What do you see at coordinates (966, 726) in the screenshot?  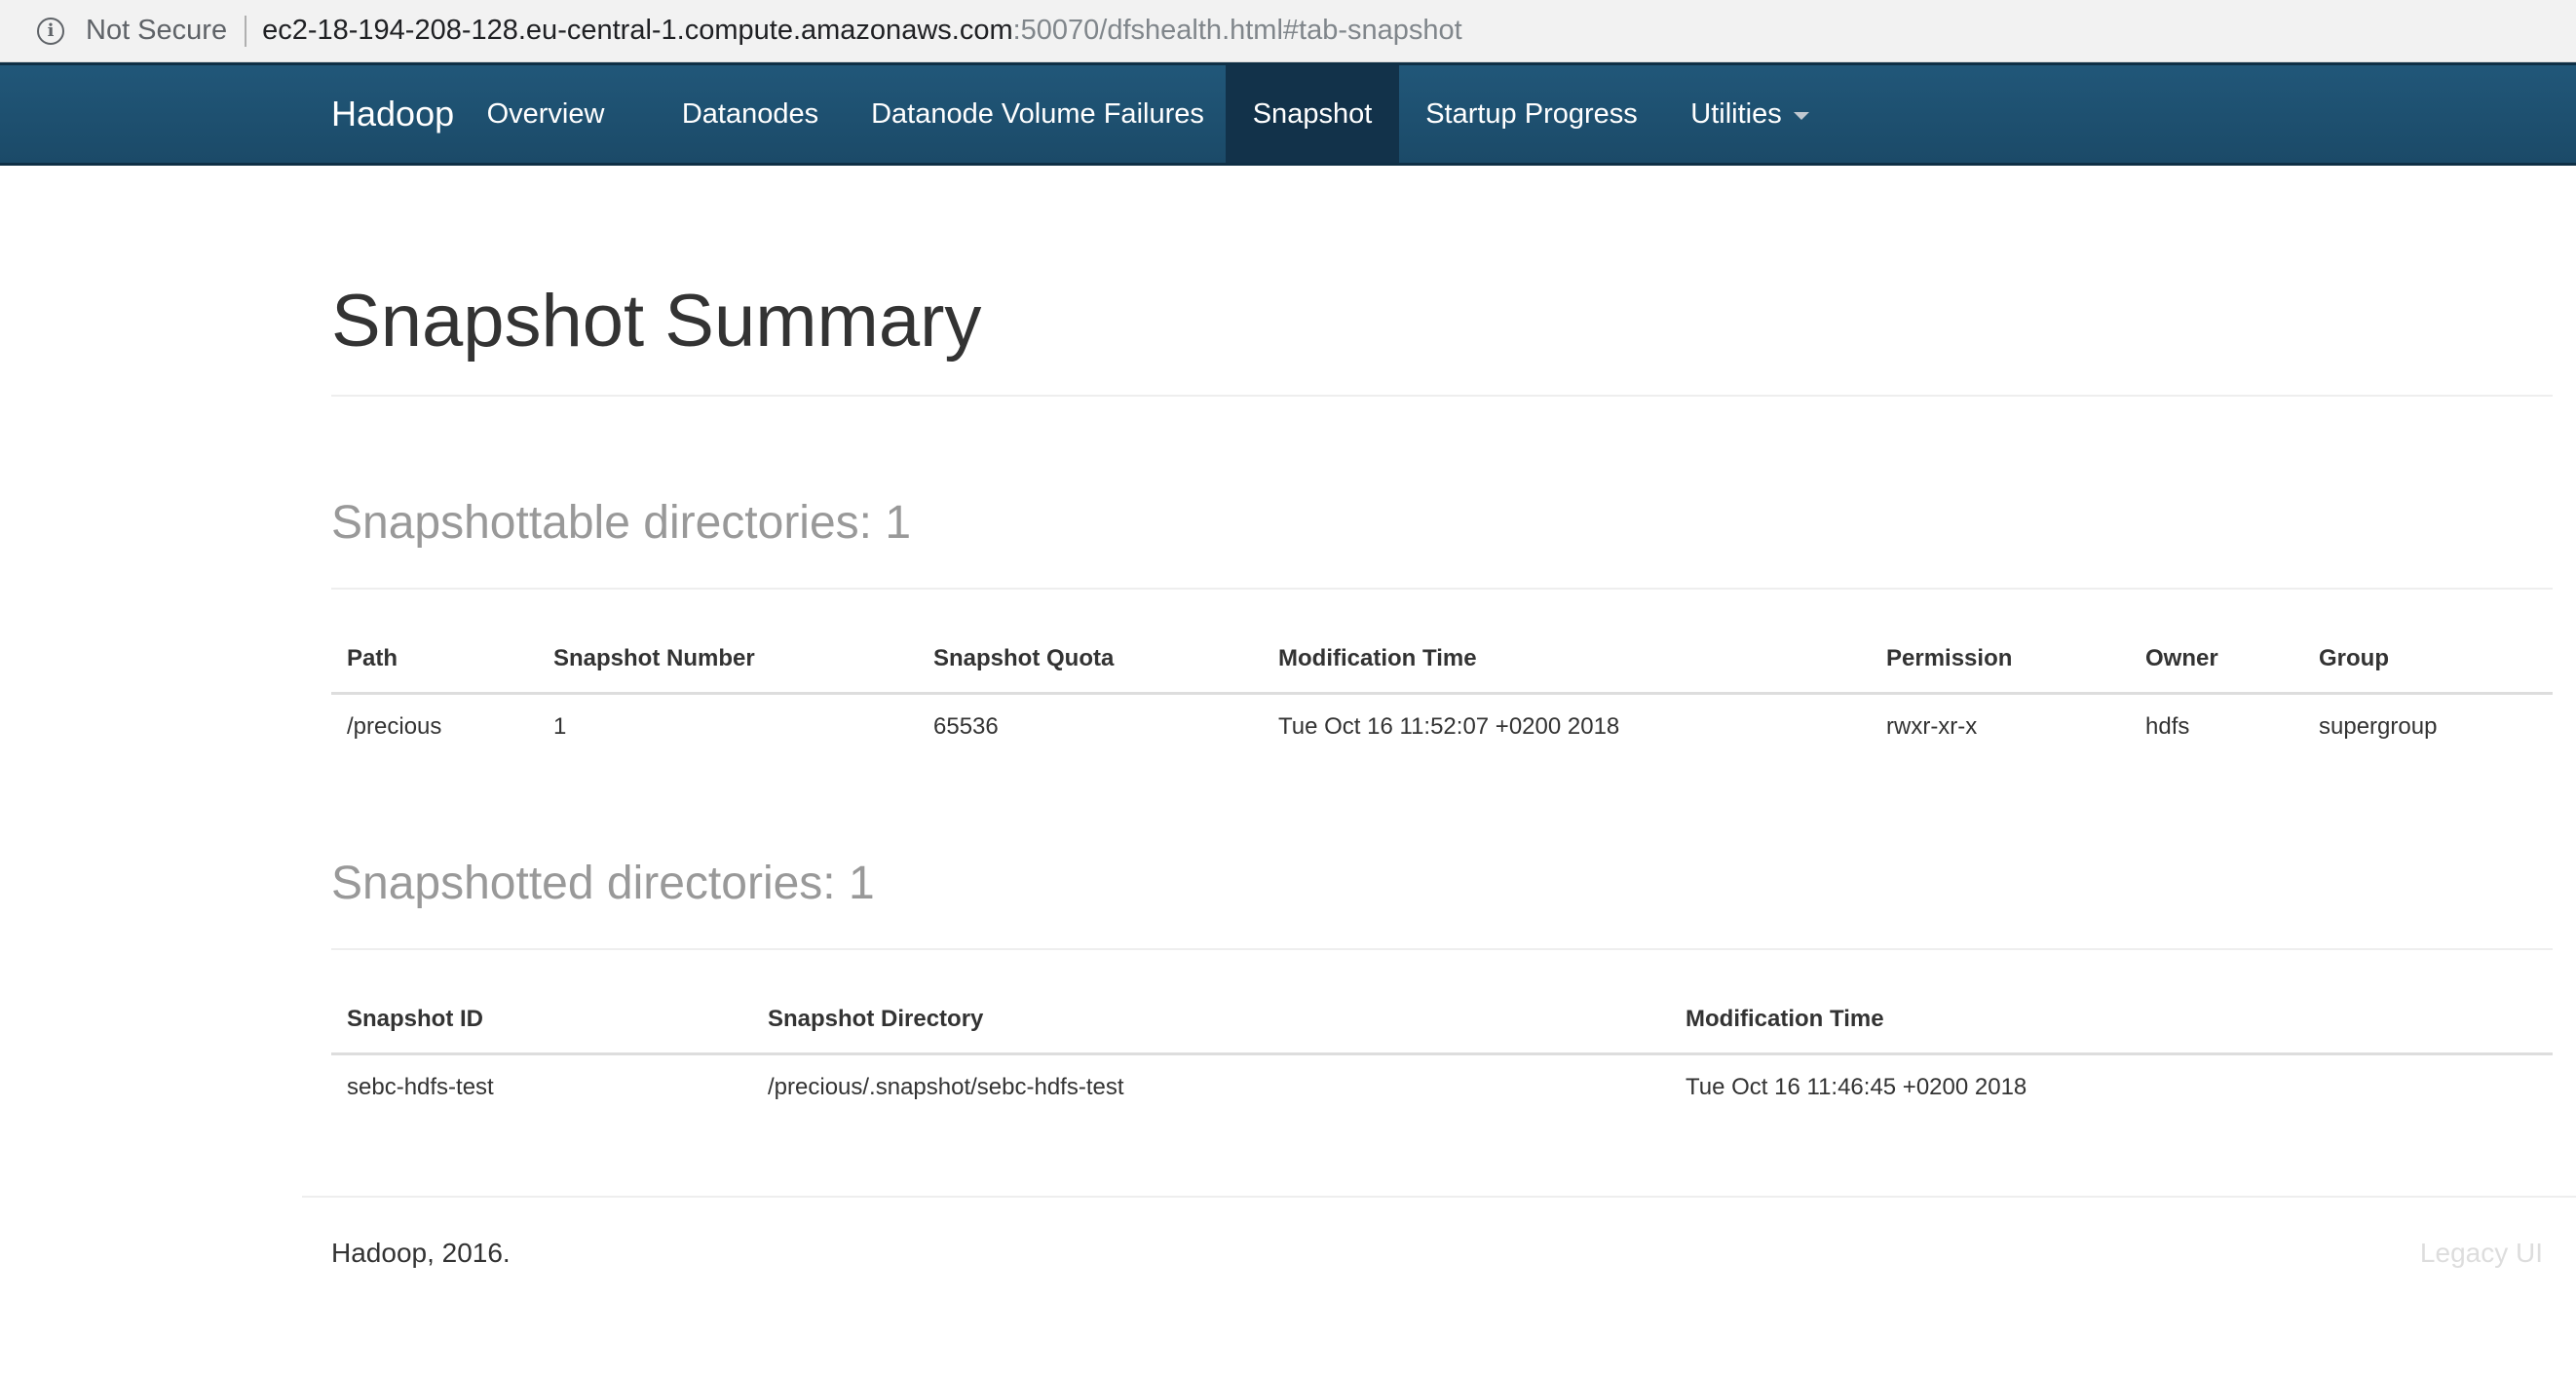 I see `cell-snapshot-quota: 65536` at bounding box center [966, 726].